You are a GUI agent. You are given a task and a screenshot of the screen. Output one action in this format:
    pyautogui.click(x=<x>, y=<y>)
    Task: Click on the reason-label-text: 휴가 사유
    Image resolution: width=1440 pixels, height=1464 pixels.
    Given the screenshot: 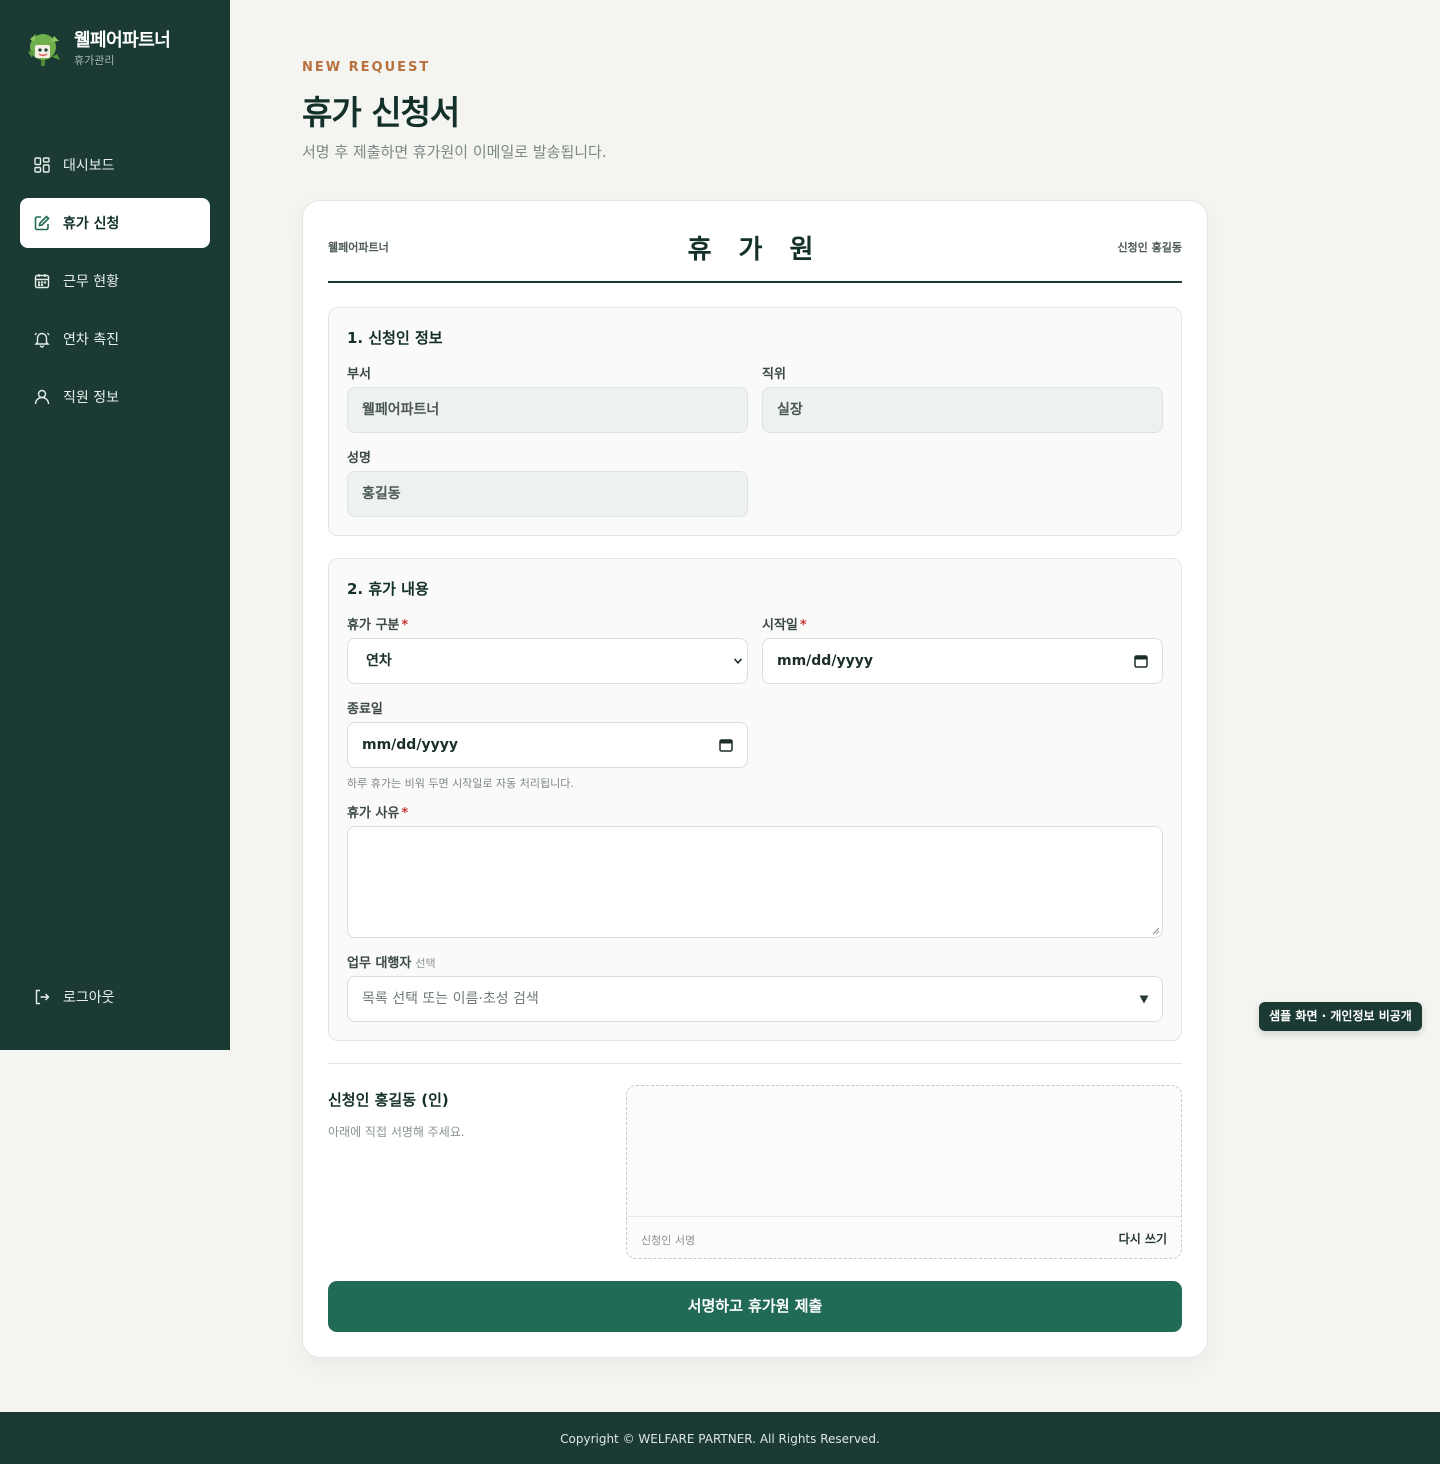 What is the action you would take?
    pyautogui.click(x=373, y=813)
    